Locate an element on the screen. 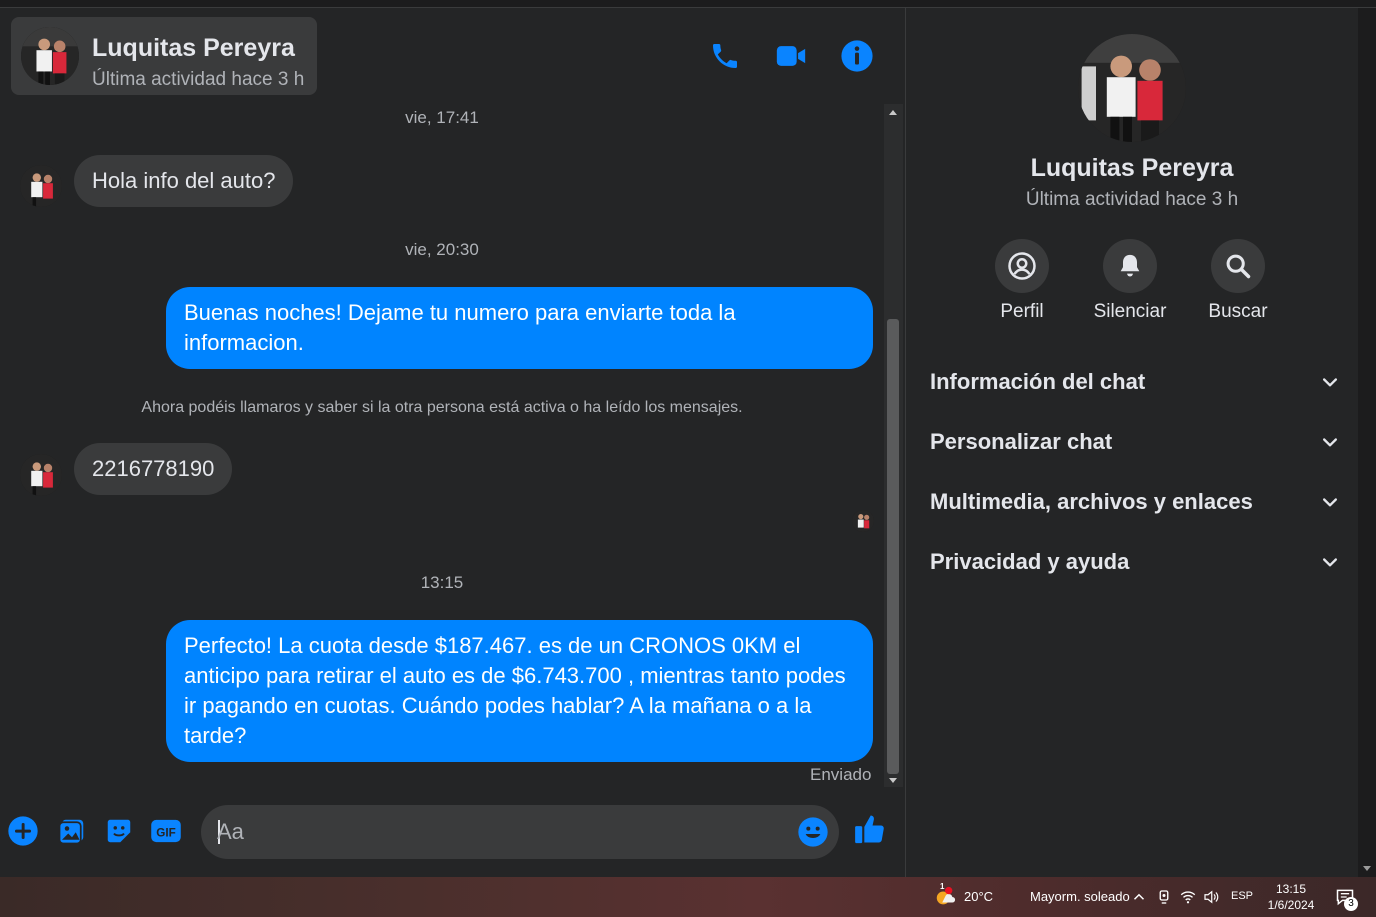 The height and width of the screenshot is (917, 1376). attach-image-button is located at coordinates (72, 831).